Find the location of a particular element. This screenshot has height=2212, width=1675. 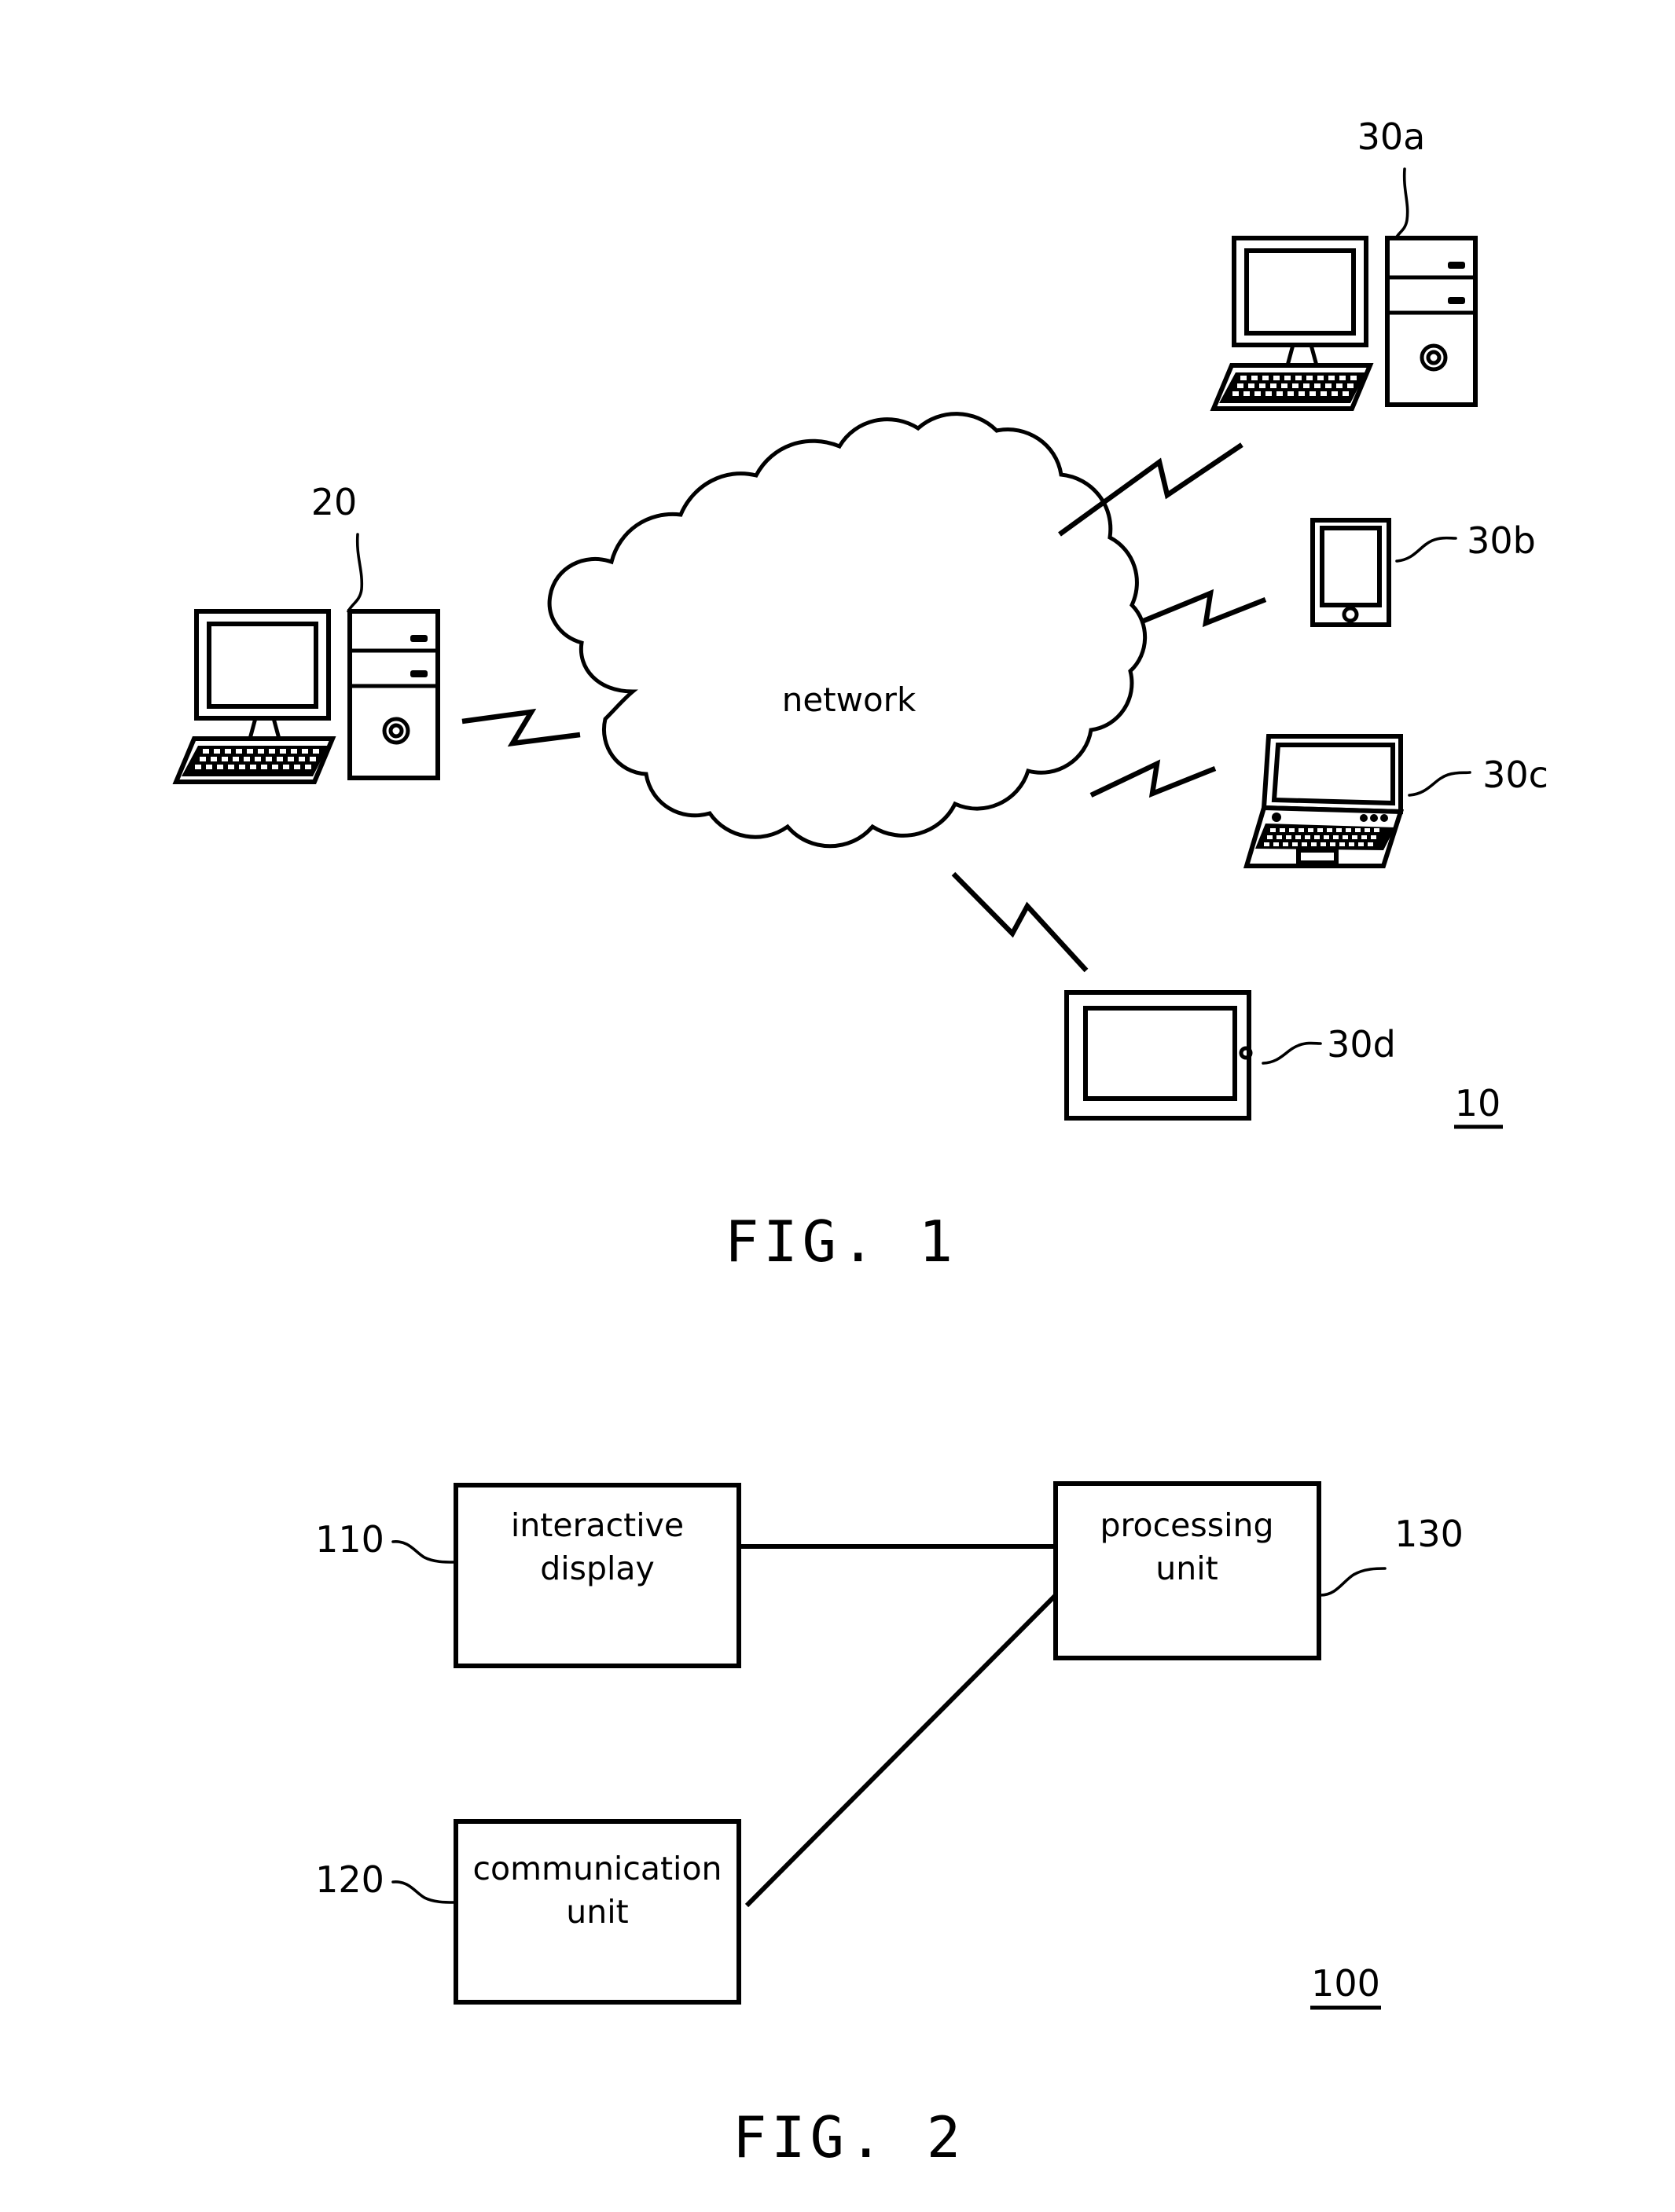

block-120-line2: unit is located at coordinates (597, 1912).